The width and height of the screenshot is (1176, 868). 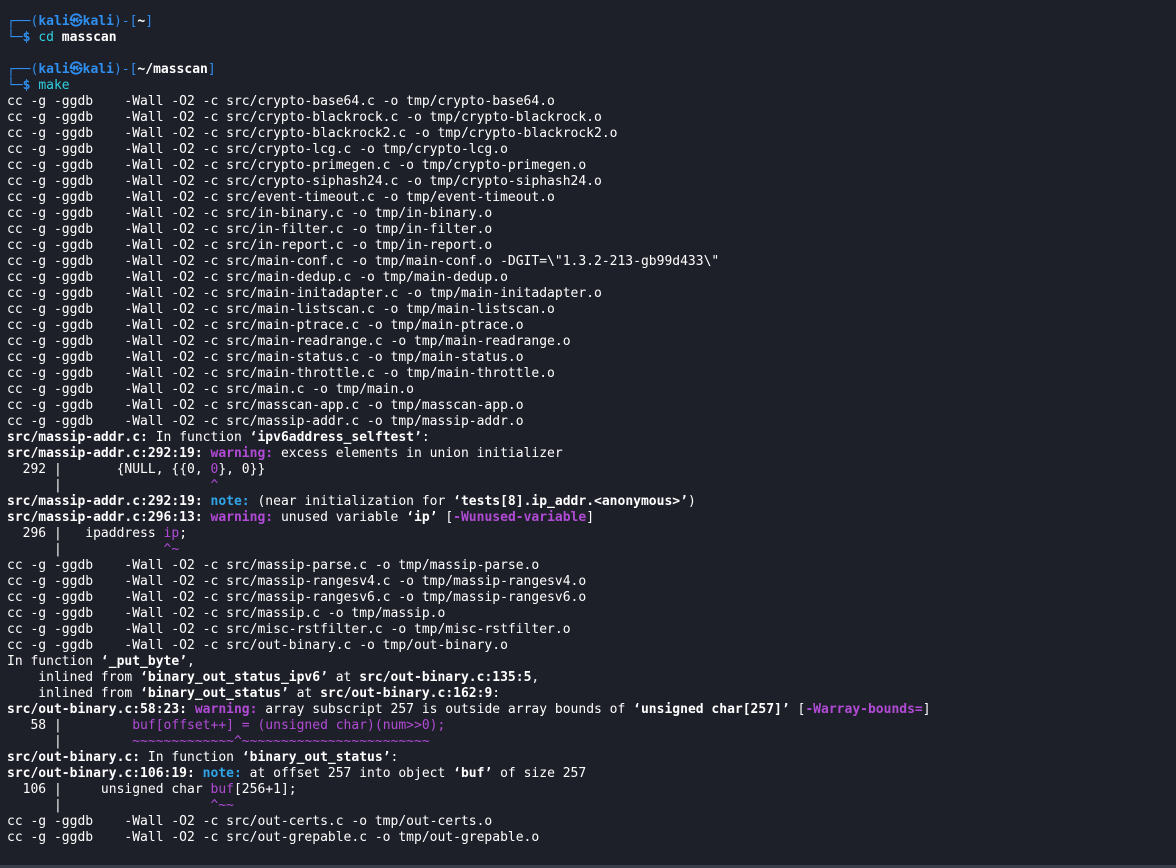 What do you see at coordinates (222, 805) in the screenshot?
I see `caret-marker: ^~~` at bounding box center [222, 805].